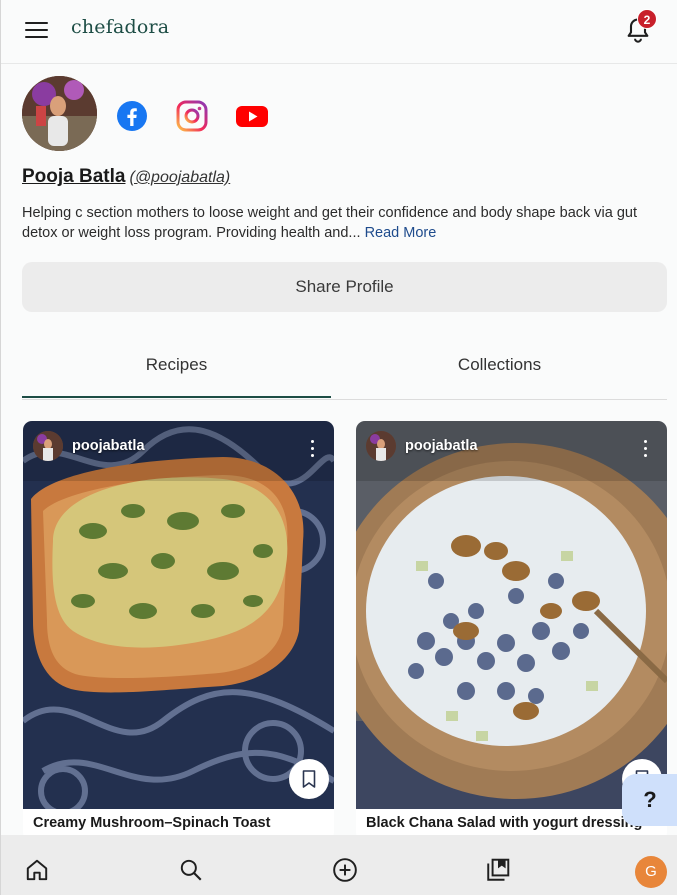 This screenshot has width=677, height=895. I want to click on recipe-title: Black Chana Salad with yogurt dressing, so click(504, 823).